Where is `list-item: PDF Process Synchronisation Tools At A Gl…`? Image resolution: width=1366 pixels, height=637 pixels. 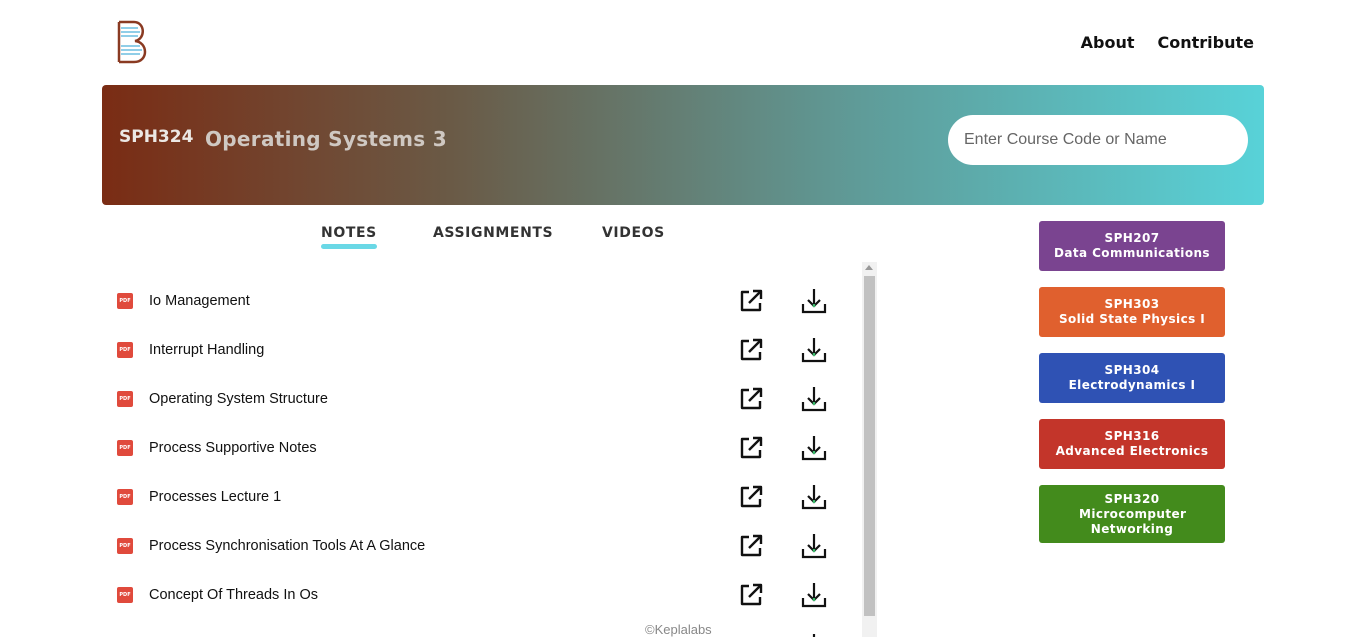
list-item: PDF Process Synchronisation Tools At A Gl… is located at coordinates (482, 550).